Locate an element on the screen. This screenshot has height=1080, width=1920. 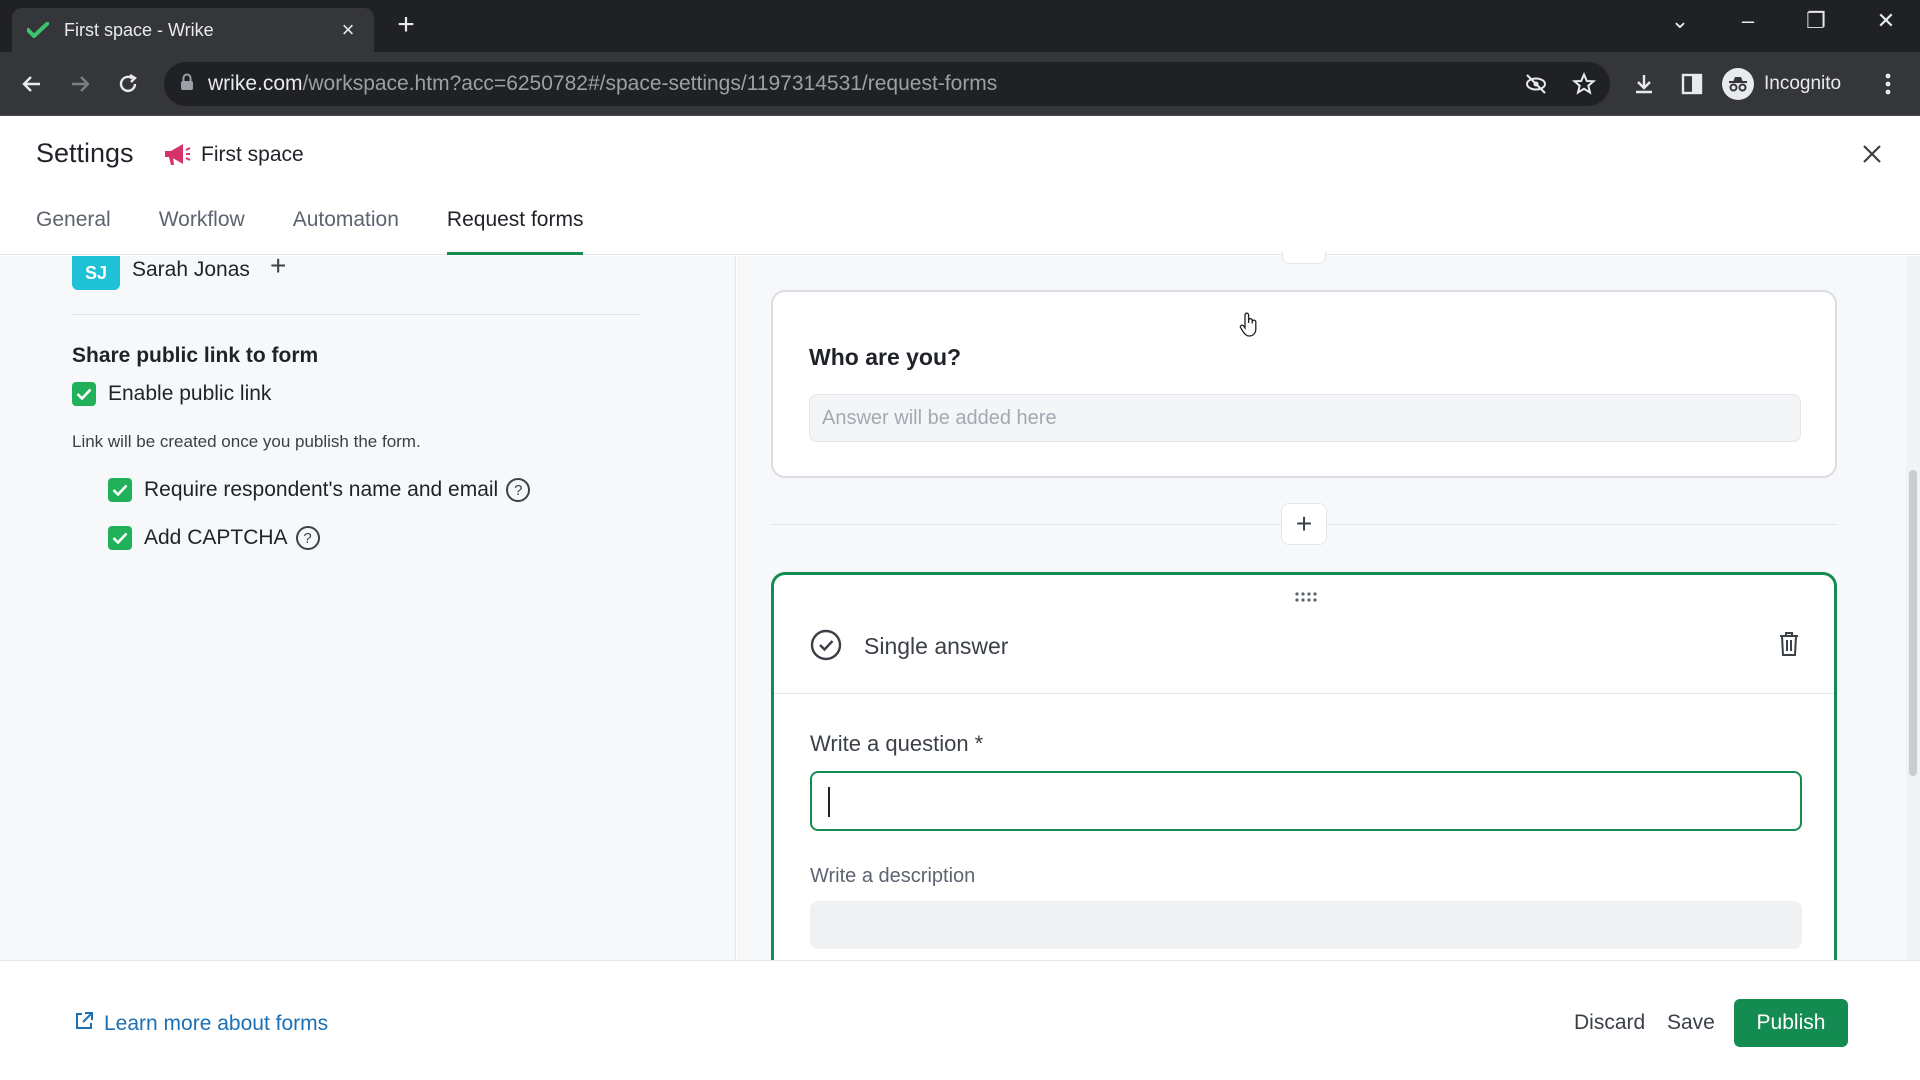
text-caret is located at coordinates (829, 802).